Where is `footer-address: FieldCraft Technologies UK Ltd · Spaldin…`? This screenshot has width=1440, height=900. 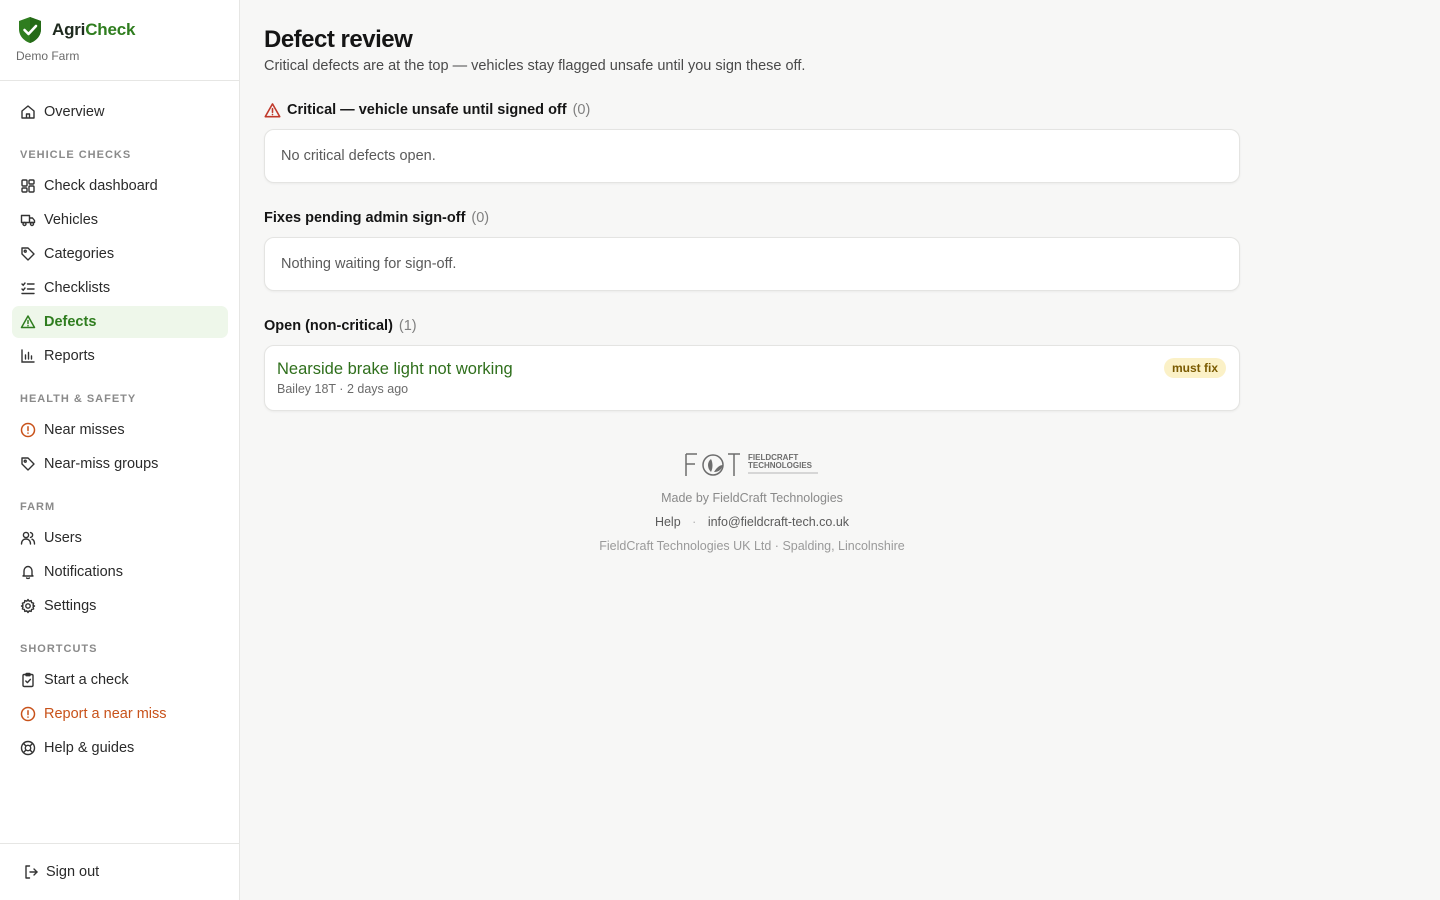
footer-address: FieldCraft Technologies UK Ltd · Spaldin… is located at coordinates (752, 546).